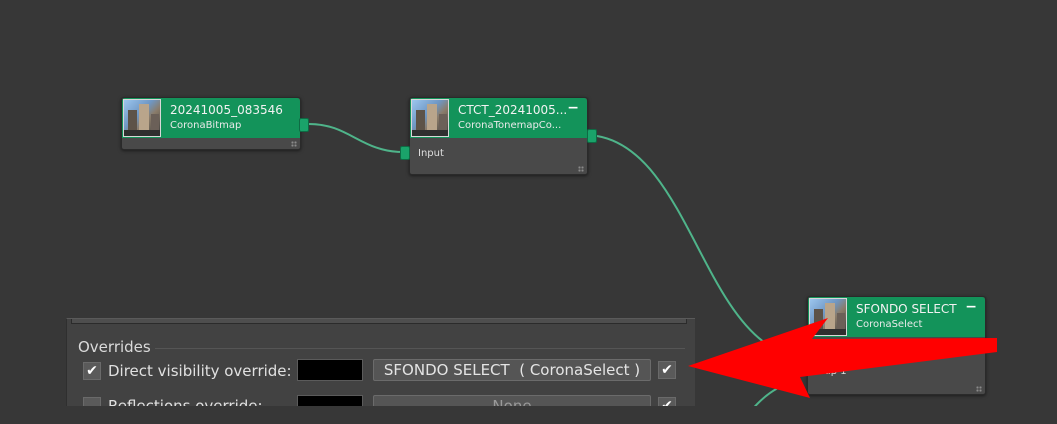 The image size is (1057, 424). I want to click on bitmap-node: 20241005_083546 CoronaBitmap, so click(211, 123).